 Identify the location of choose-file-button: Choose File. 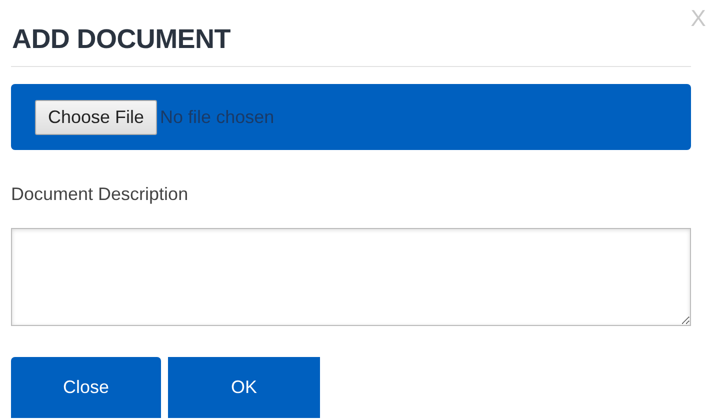
(96, 117).